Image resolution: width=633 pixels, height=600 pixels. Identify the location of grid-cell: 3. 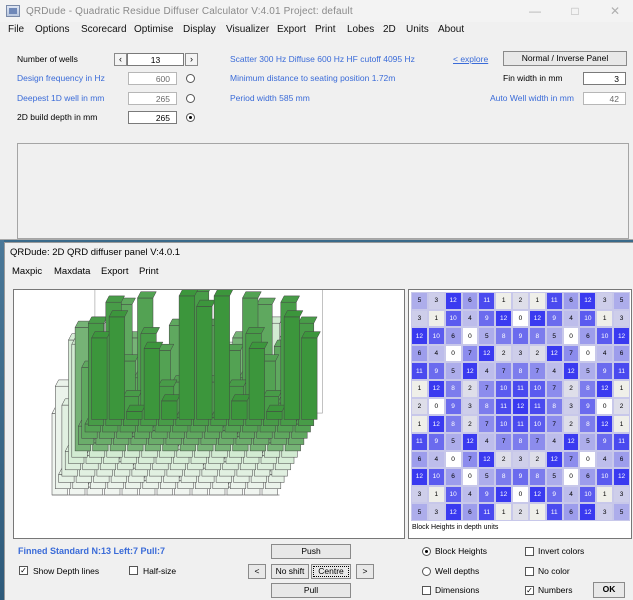
(520, 353).